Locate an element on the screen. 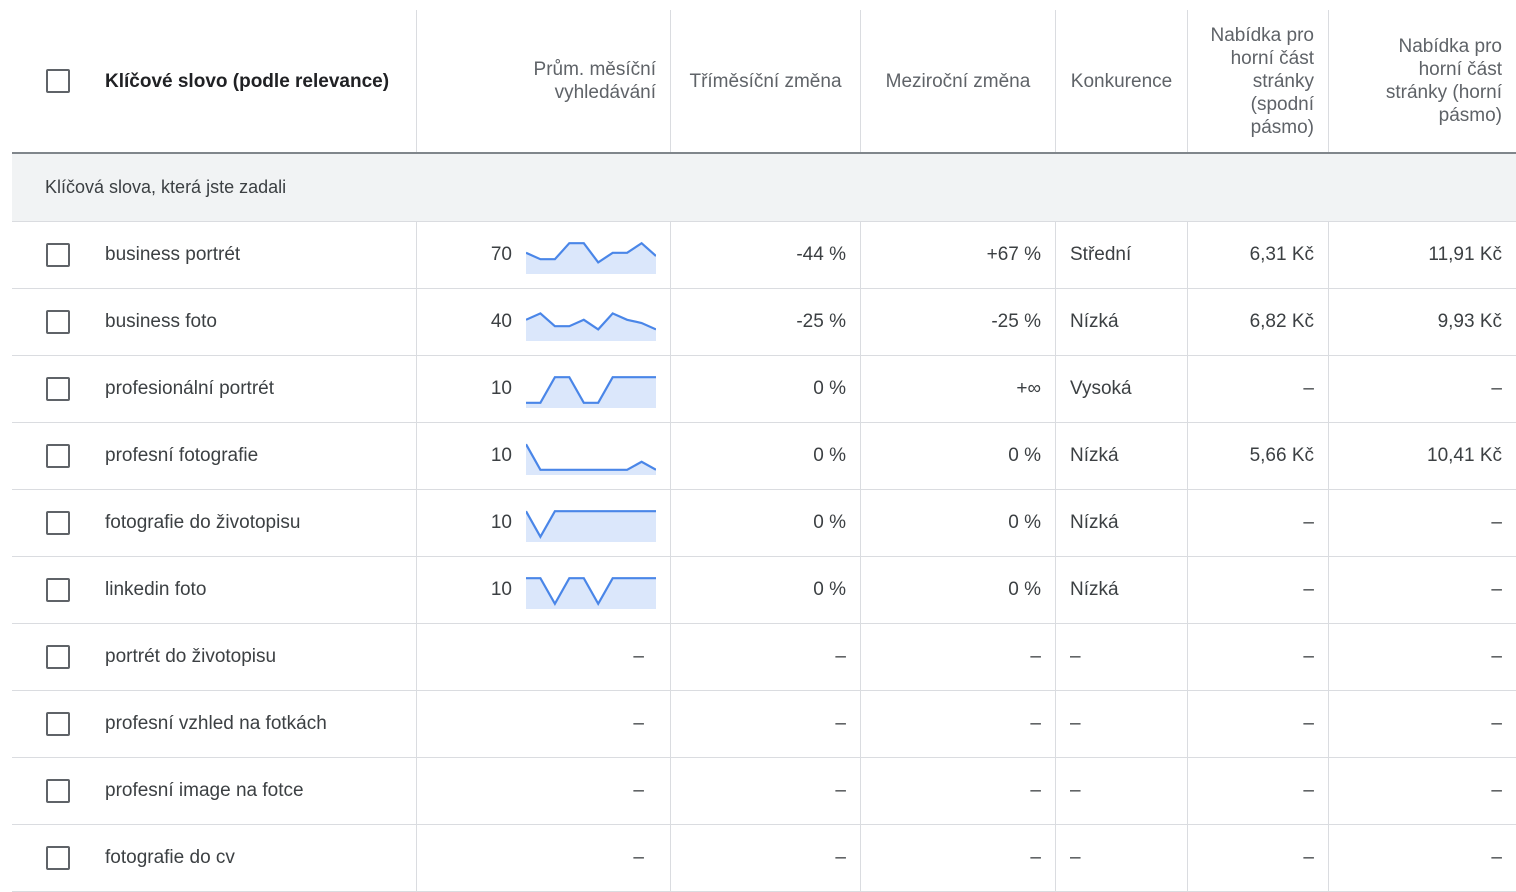  keyword-text: profesní image na fotce is located at coordinates (204, 790).